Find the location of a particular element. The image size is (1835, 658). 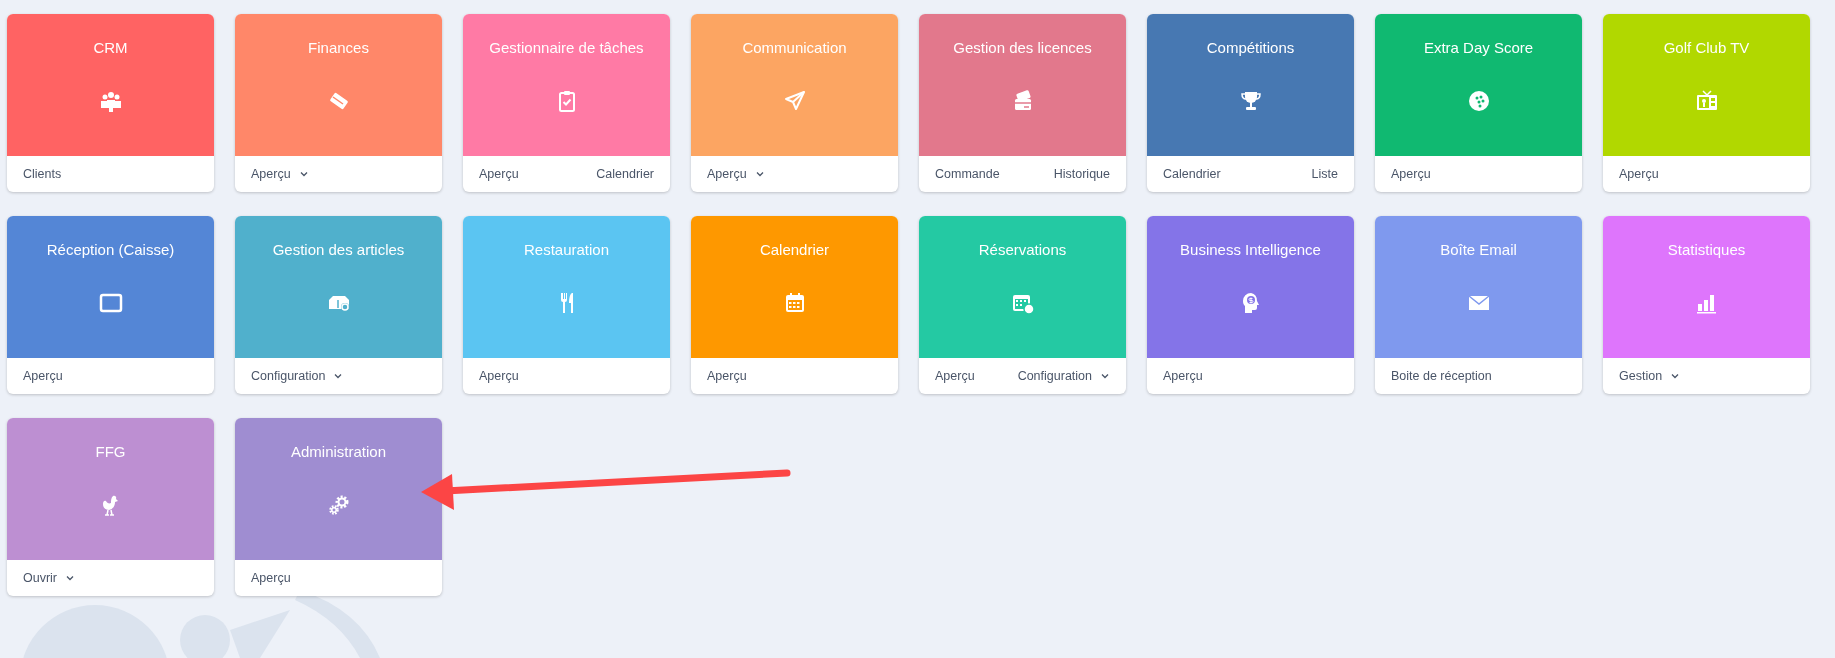

app-tile: FFG Ouvrir is located at coordinates (110, 507).